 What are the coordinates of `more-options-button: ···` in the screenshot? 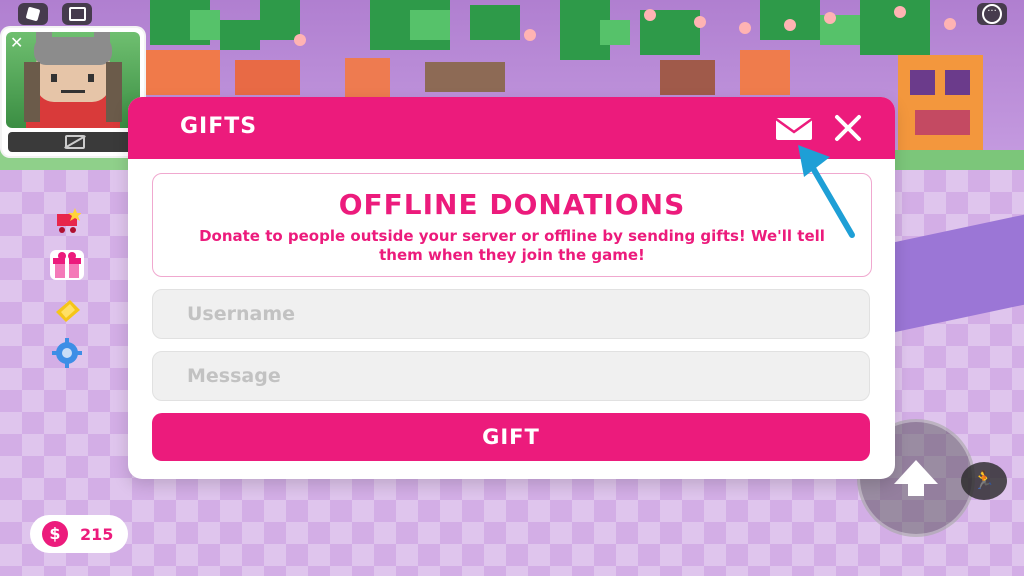 It's located at (992, 14).